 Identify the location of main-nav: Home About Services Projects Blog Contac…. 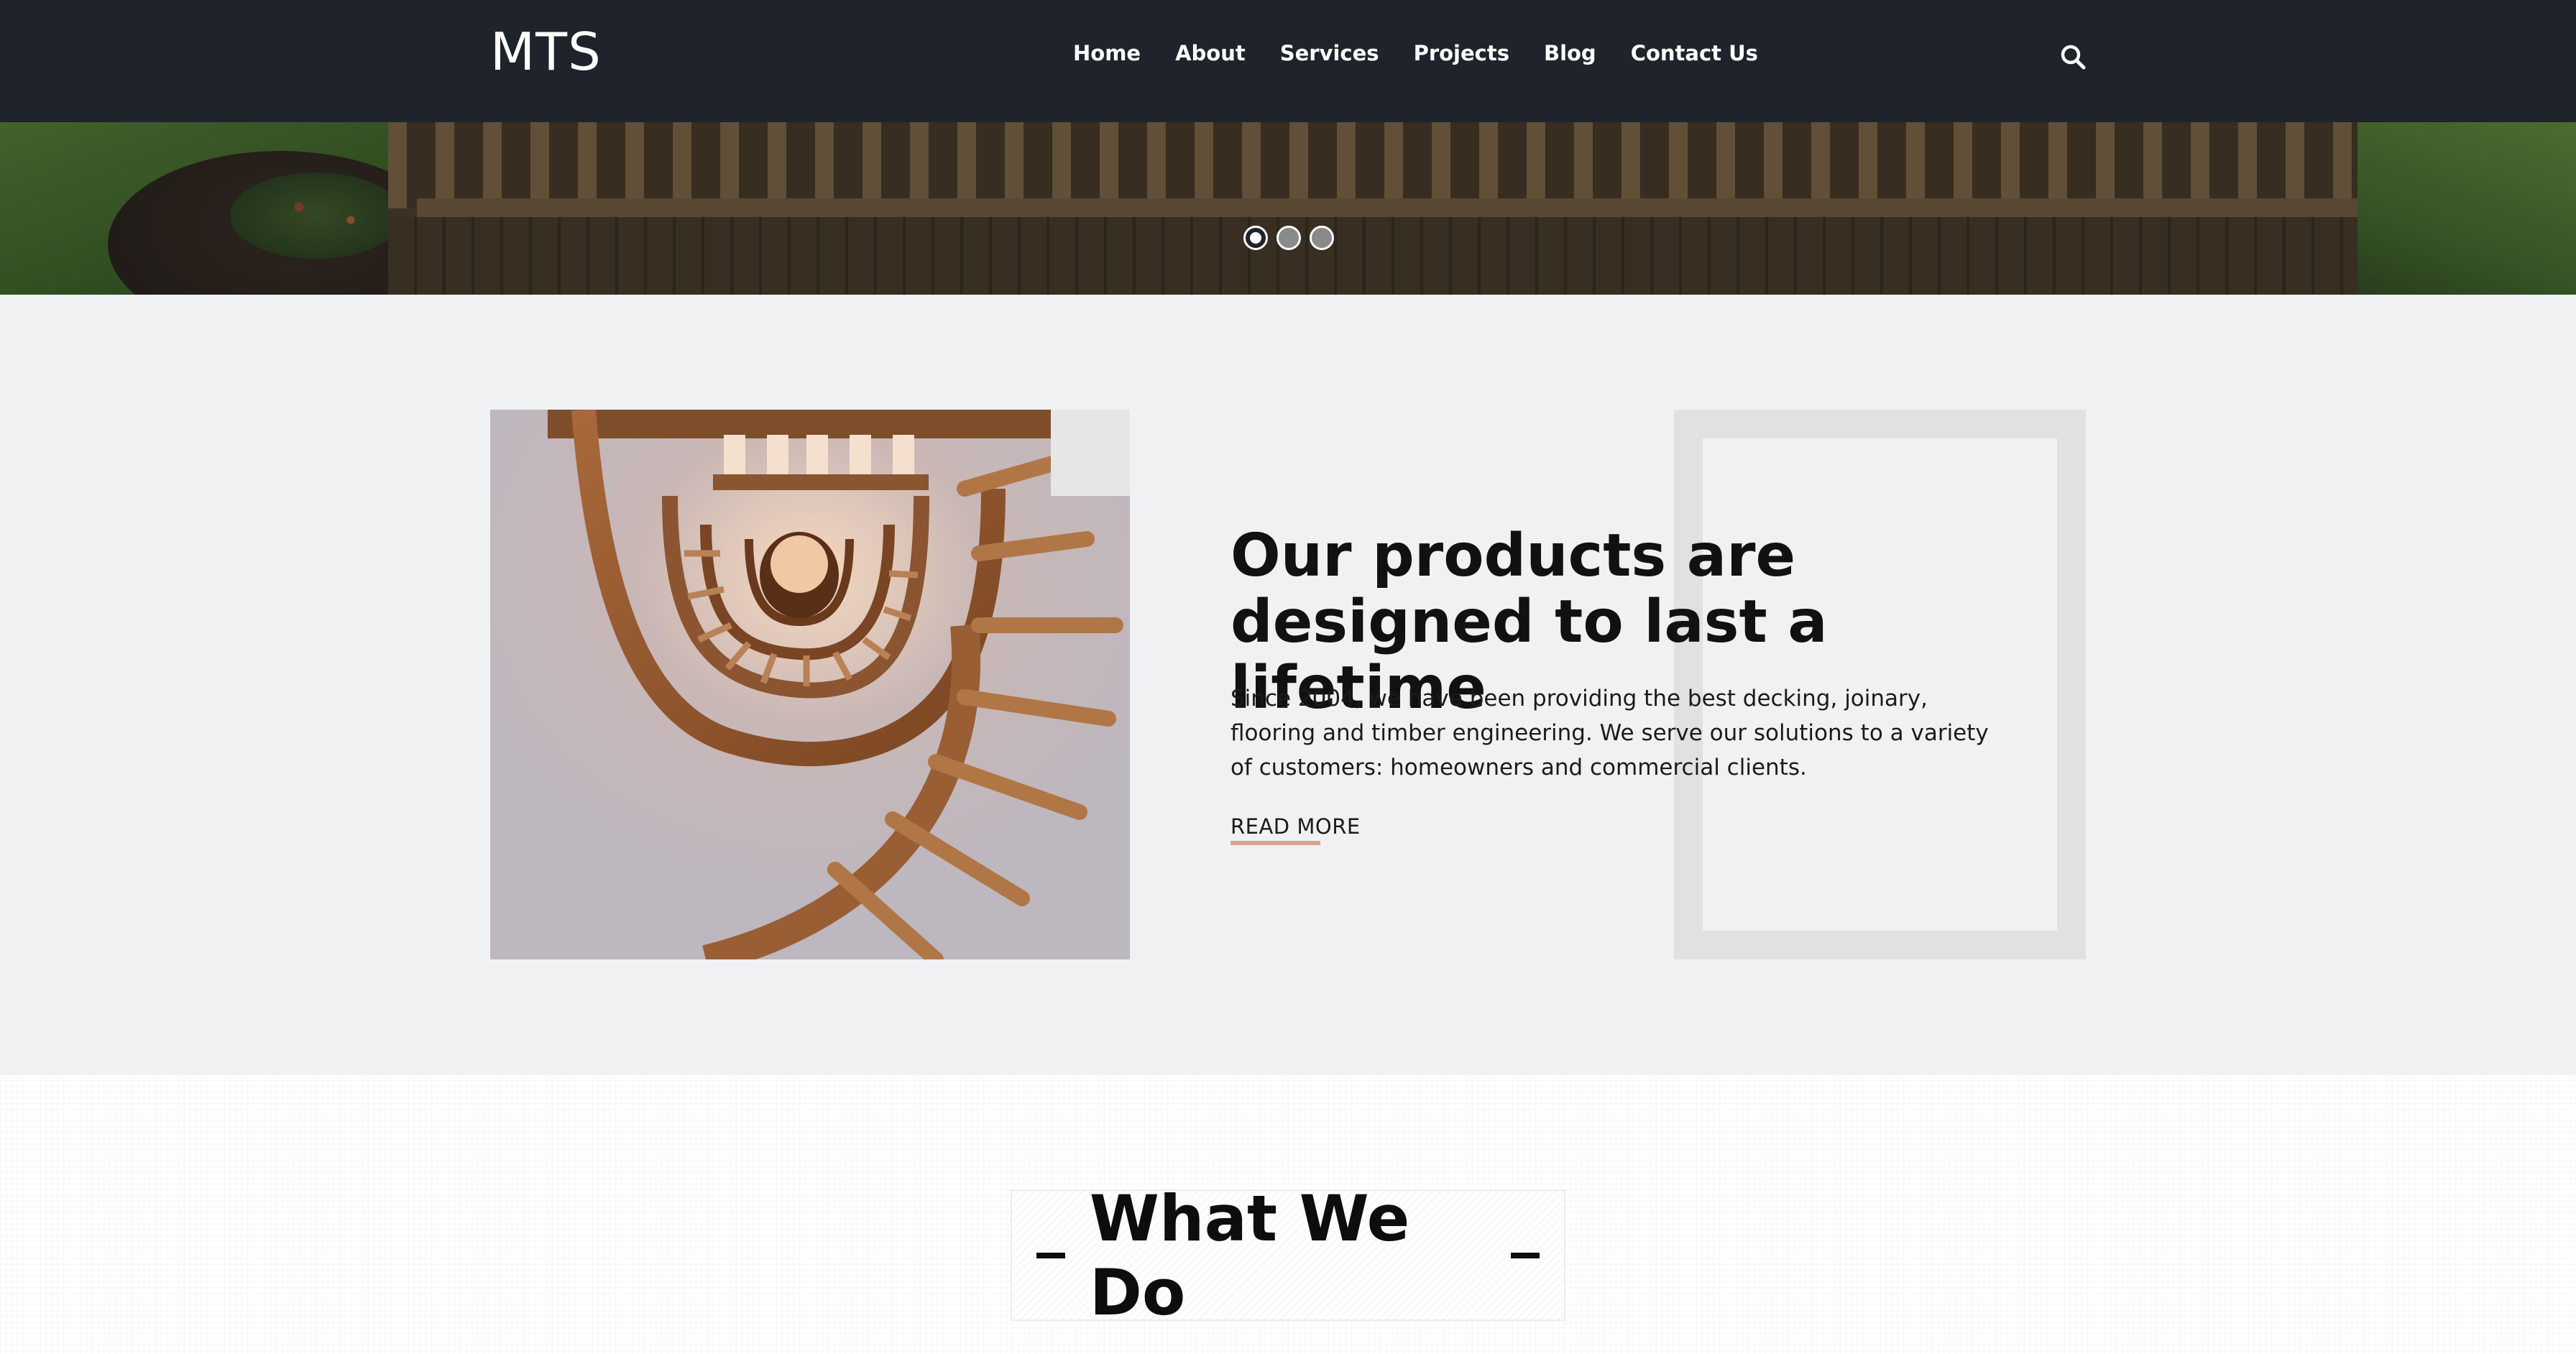
(1415, 53).